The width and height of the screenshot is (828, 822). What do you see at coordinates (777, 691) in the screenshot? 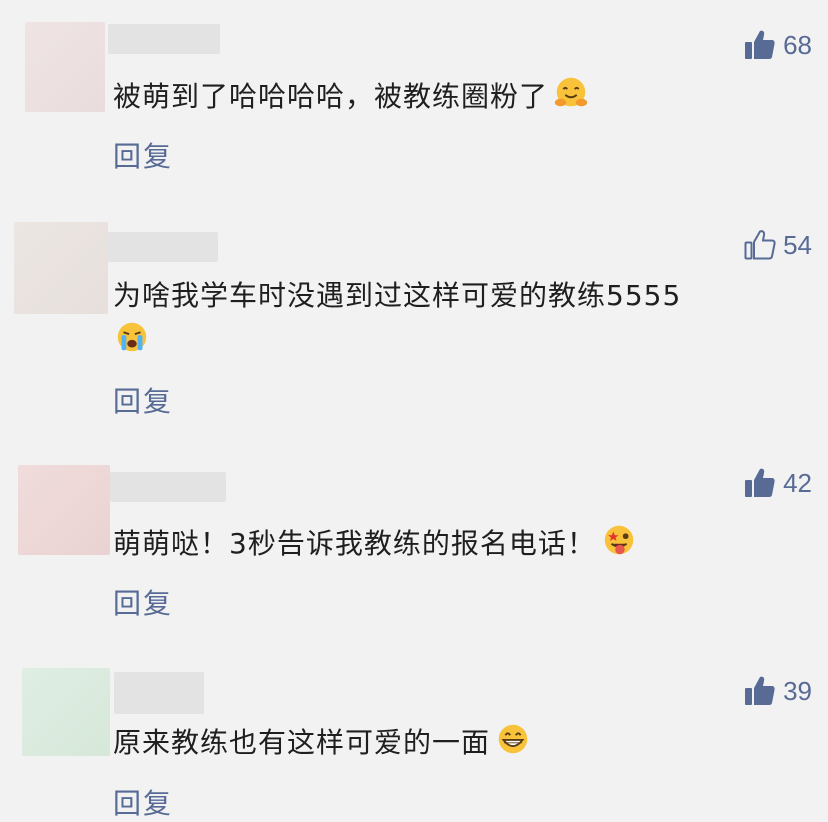
I see `like-button: 39` at bounding box center [777, 691].